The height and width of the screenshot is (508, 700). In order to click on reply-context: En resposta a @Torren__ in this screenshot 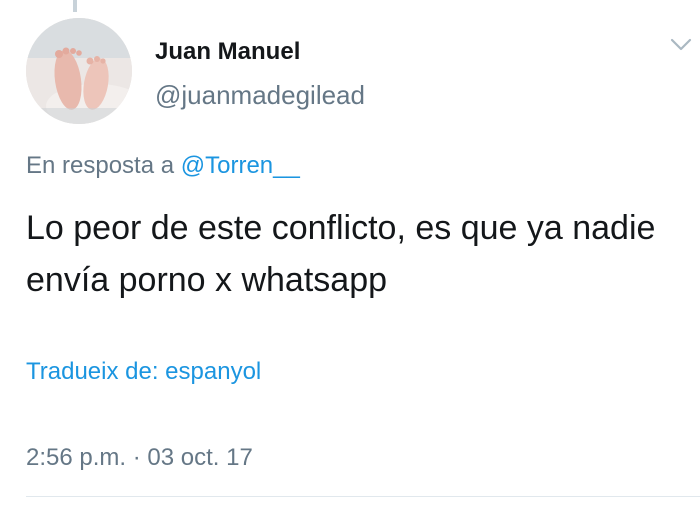, I will do `click(163, 166)`.